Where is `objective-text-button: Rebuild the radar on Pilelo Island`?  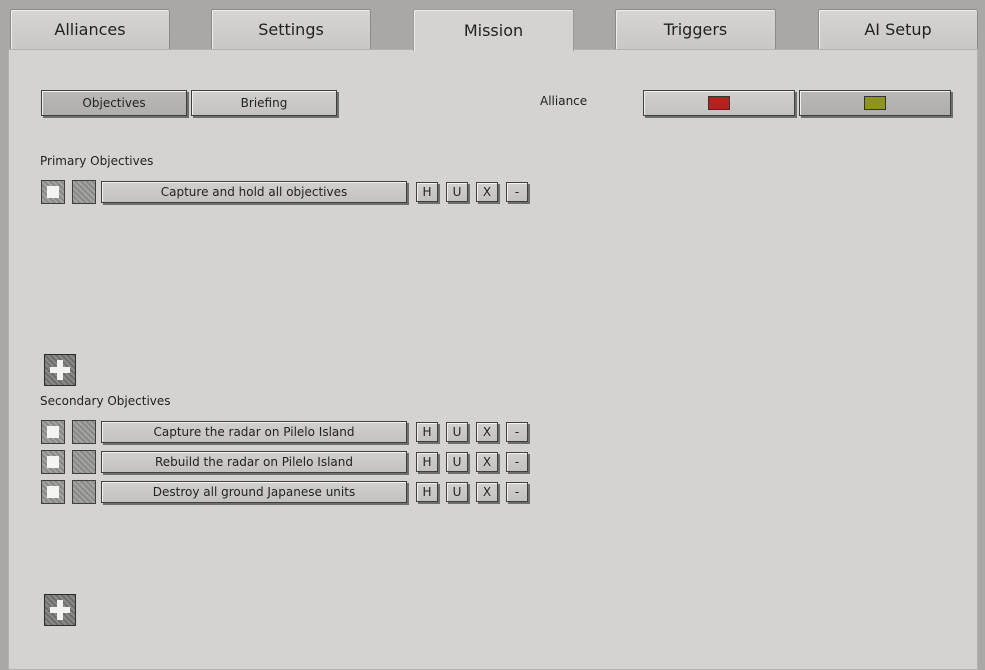 objective-text-button: Rebuild the radar on Pilelo Island is located at coordinates (254, 462).